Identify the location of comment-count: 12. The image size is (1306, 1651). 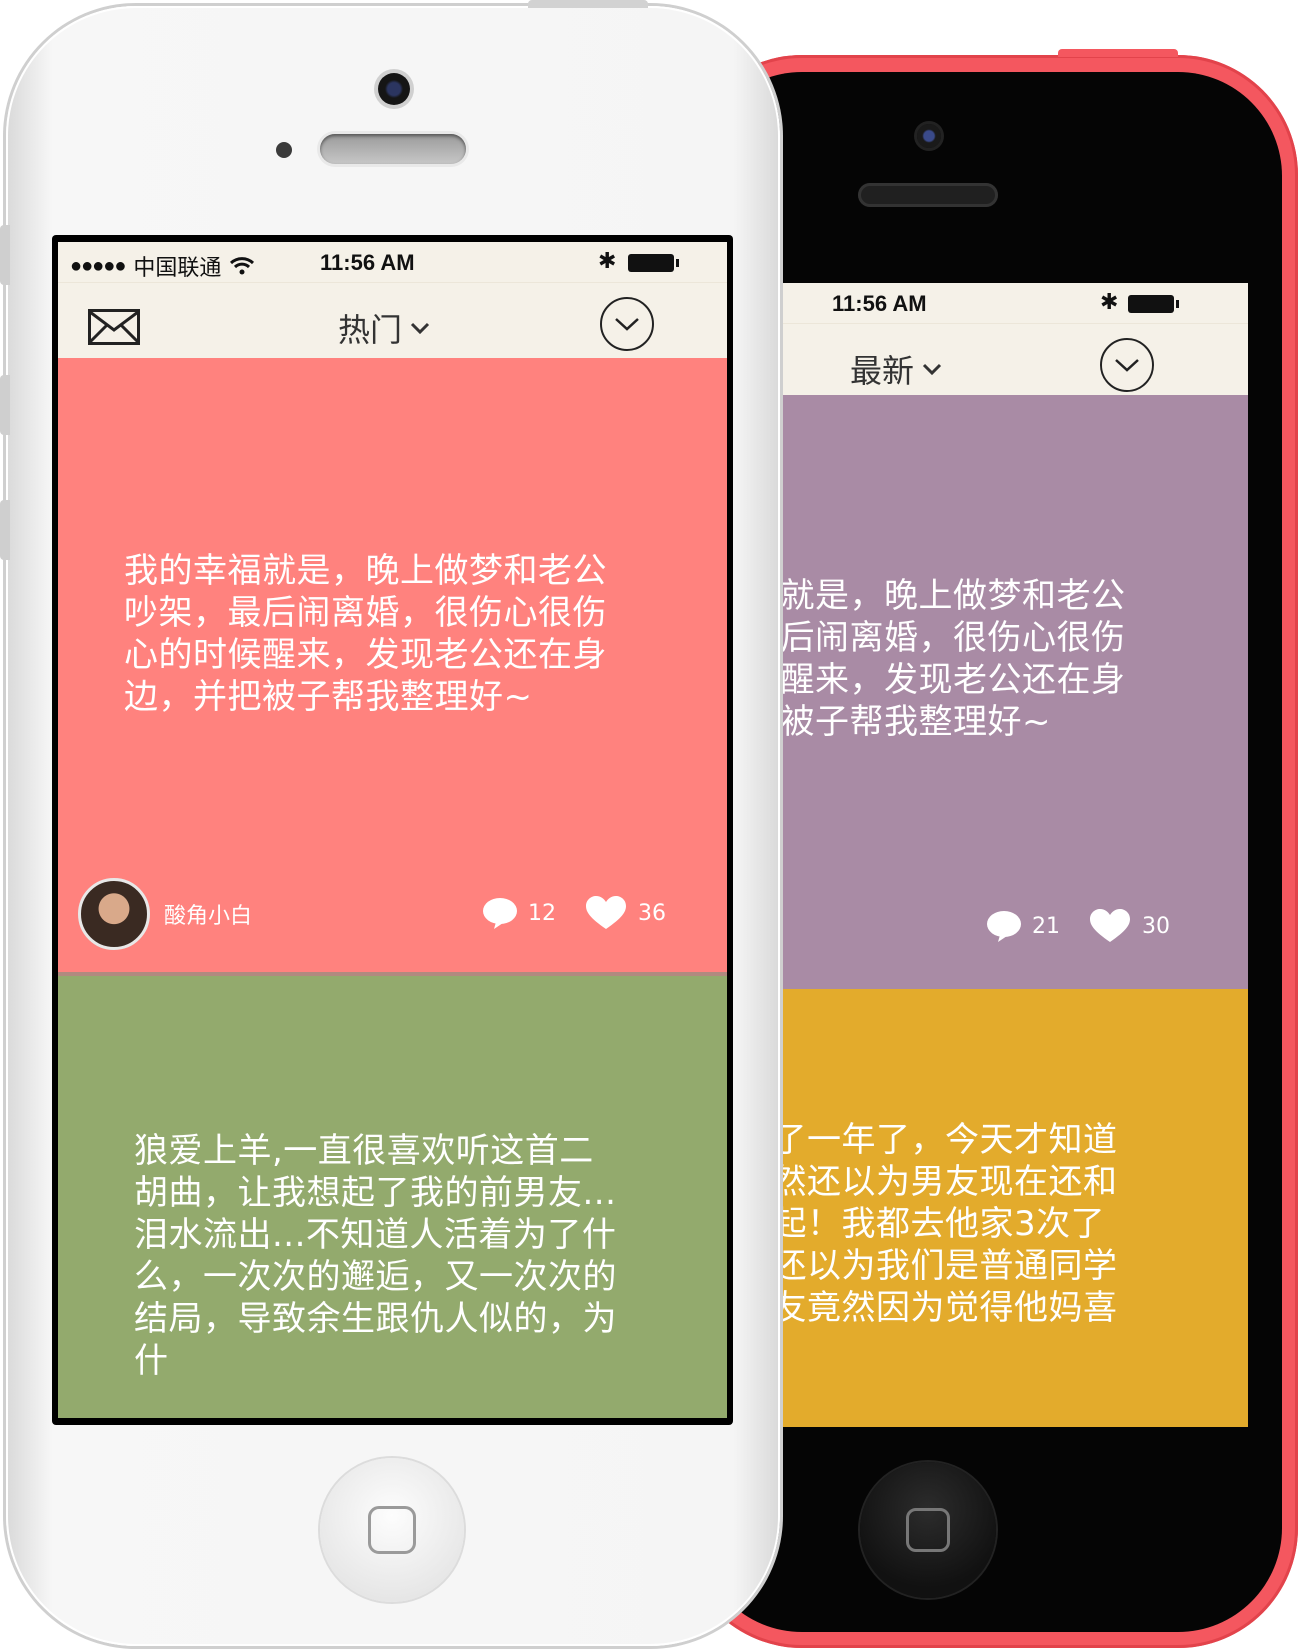
(542, 913).